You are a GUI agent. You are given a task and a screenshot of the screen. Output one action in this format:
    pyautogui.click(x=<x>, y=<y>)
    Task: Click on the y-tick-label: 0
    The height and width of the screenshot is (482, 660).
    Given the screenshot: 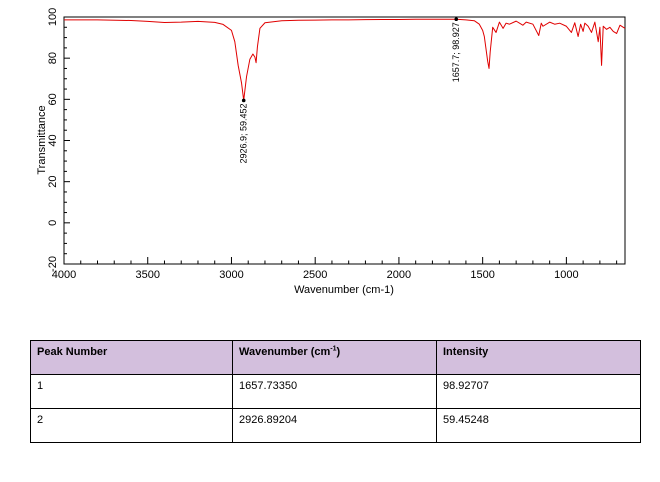 What is the action you would take?
    pyautogui.click(x=53, y=223)
    